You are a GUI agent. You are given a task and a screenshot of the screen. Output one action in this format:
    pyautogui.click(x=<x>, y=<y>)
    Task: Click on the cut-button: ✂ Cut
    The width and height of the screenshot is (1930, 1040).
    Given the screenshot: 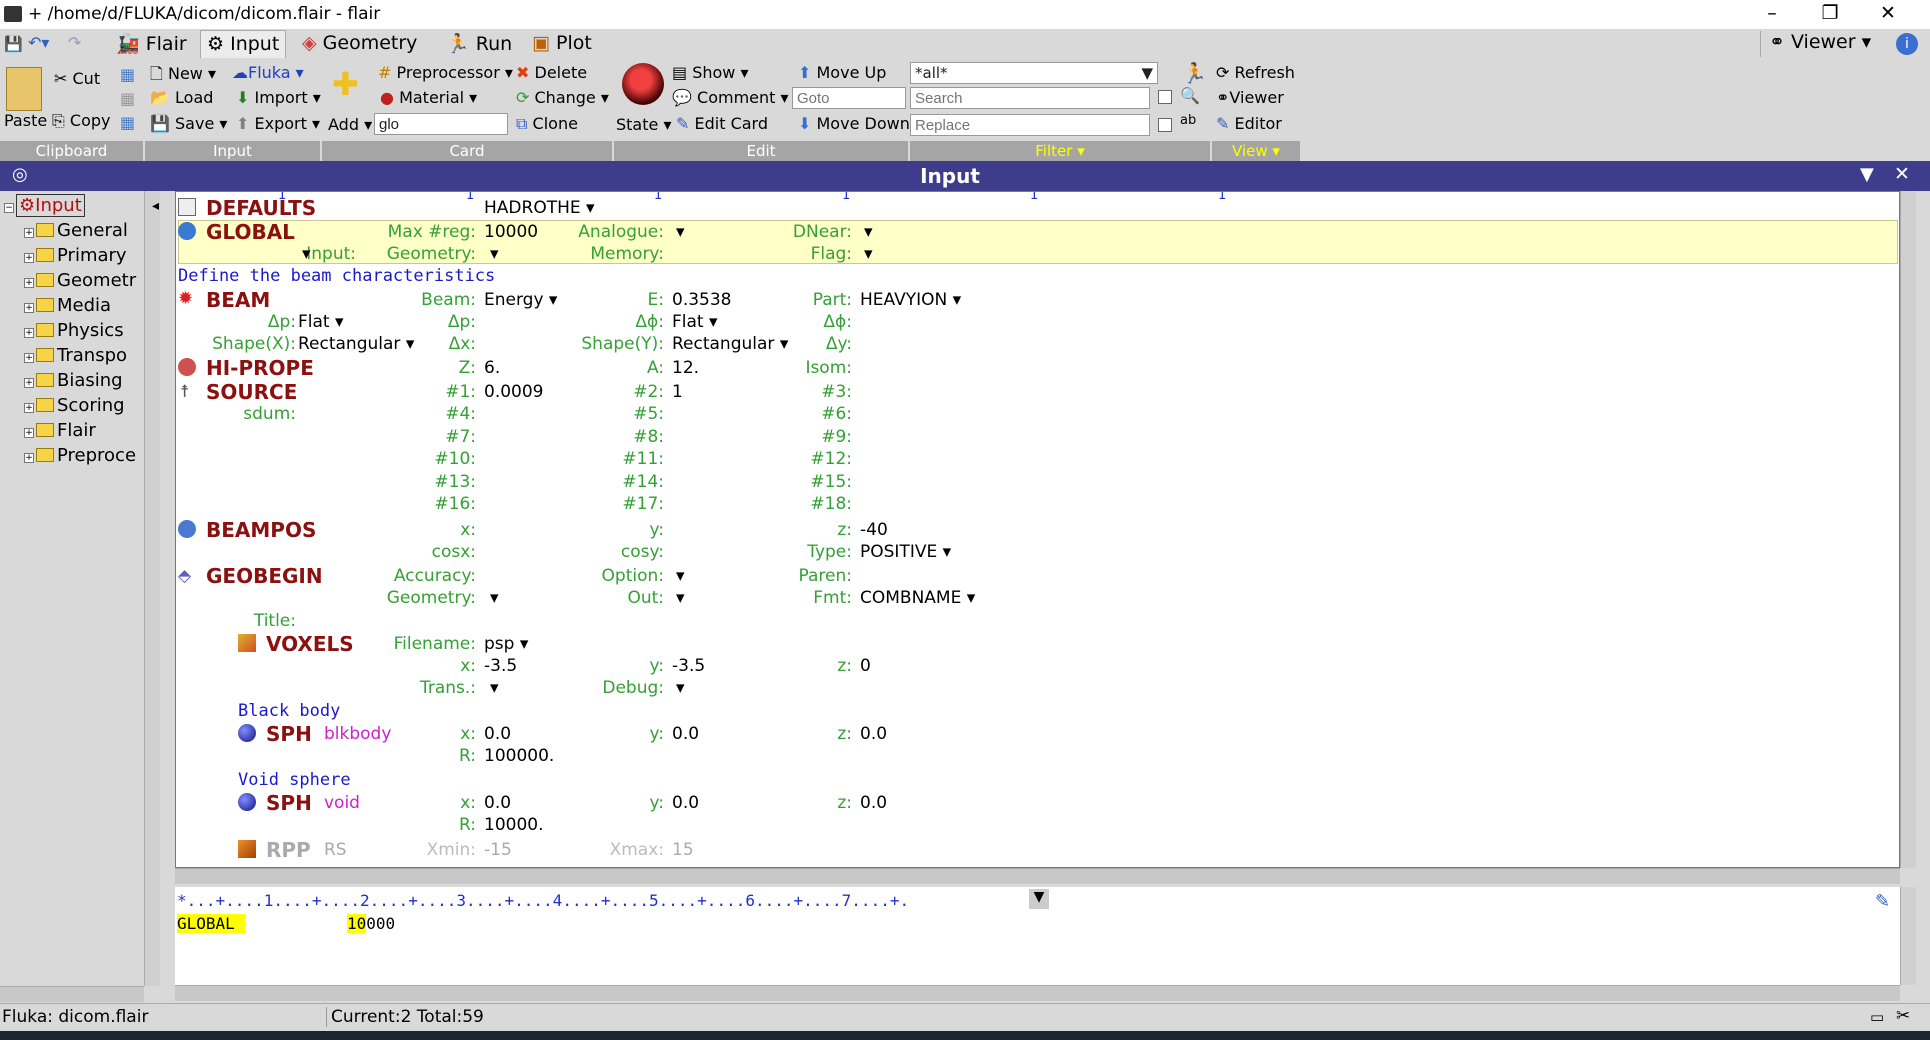 What is the action you would take?
    pyautogui.click(x=77, y=78)
    